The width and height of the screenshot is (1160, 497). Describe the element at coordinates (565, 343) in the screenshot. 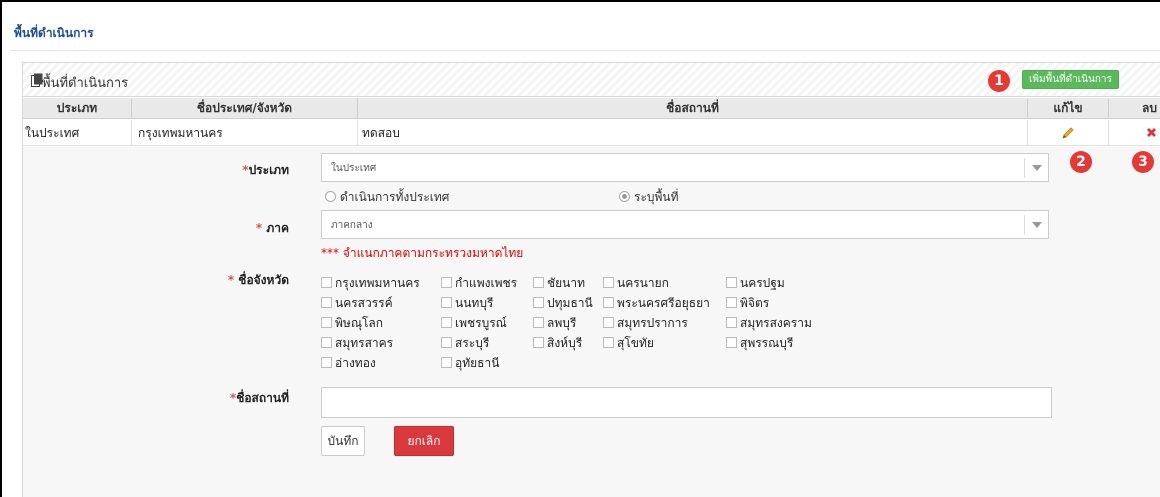

I see `province-checkbox-label: สิงห์บุรี` at that location.